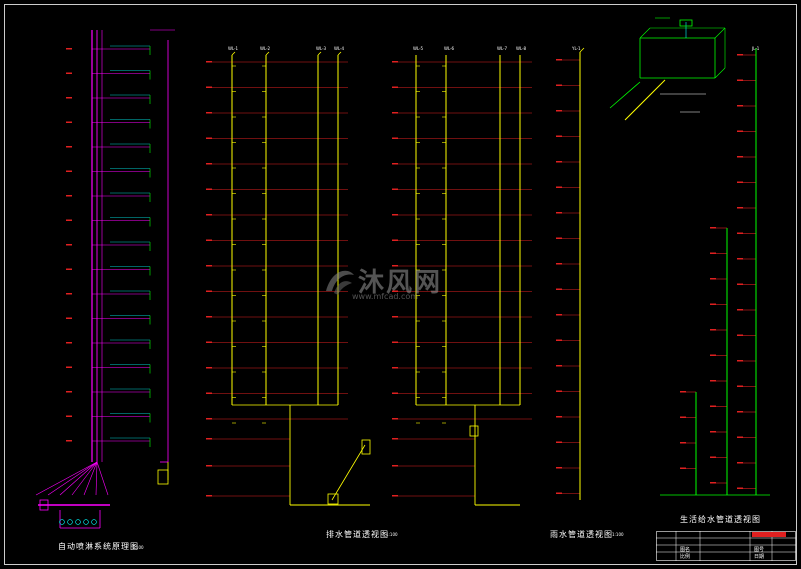  I want to click on caption-sprinkler-diagram: 自动喷淋系统原理图, so click(98, 546).